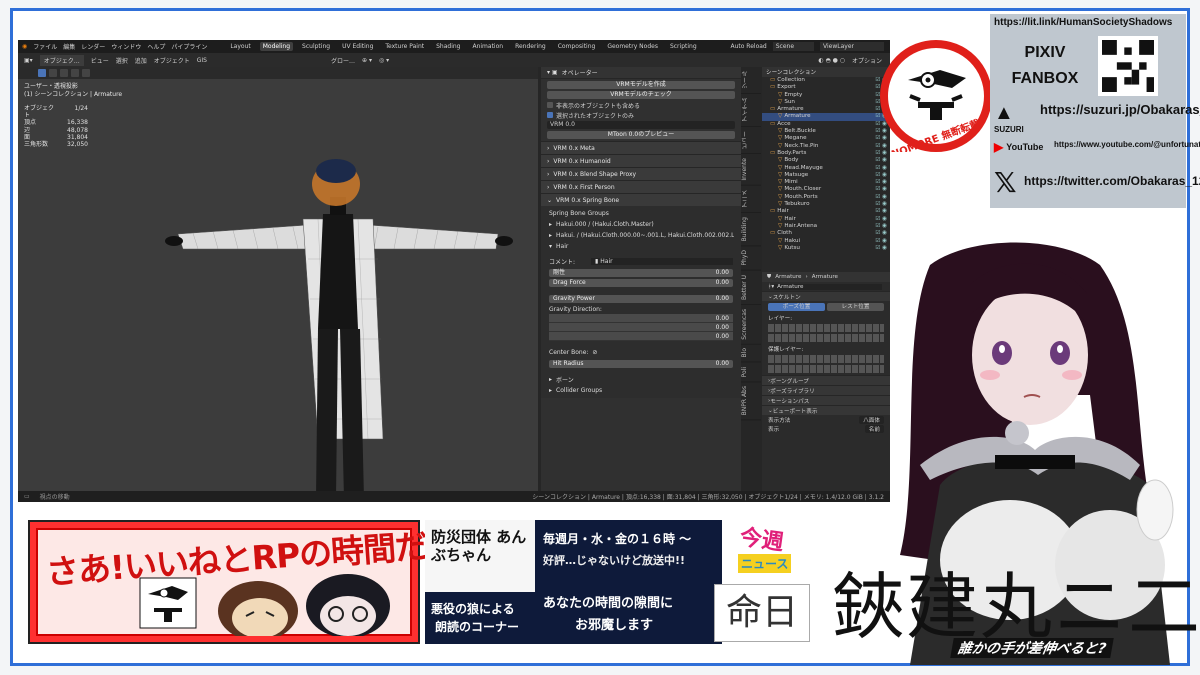  What do you see at coordinates (316, 46) in the screenshot?
I see `tab-sculpting: Sculpting` at bounding box center [316, 46].